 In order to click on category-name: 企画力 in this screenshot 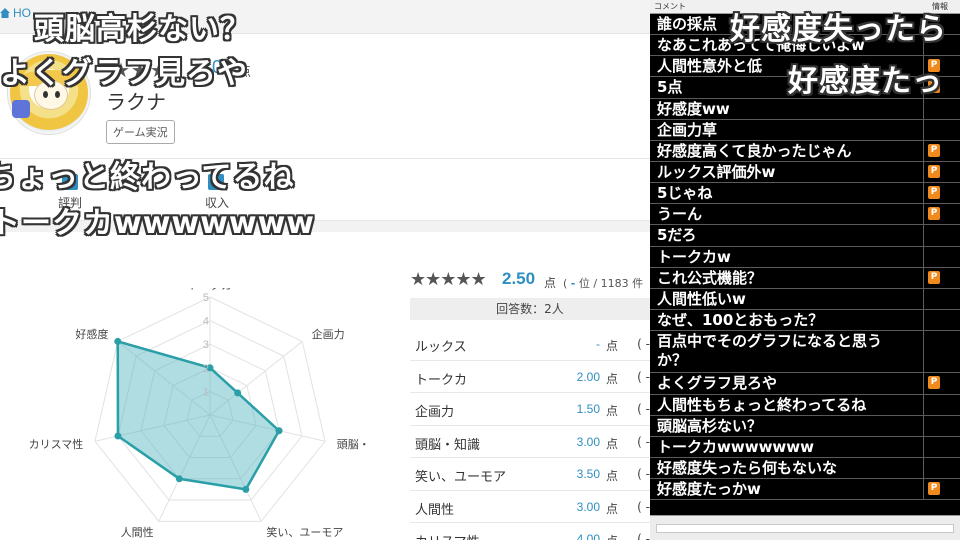, I will do `click(435, 412)`.